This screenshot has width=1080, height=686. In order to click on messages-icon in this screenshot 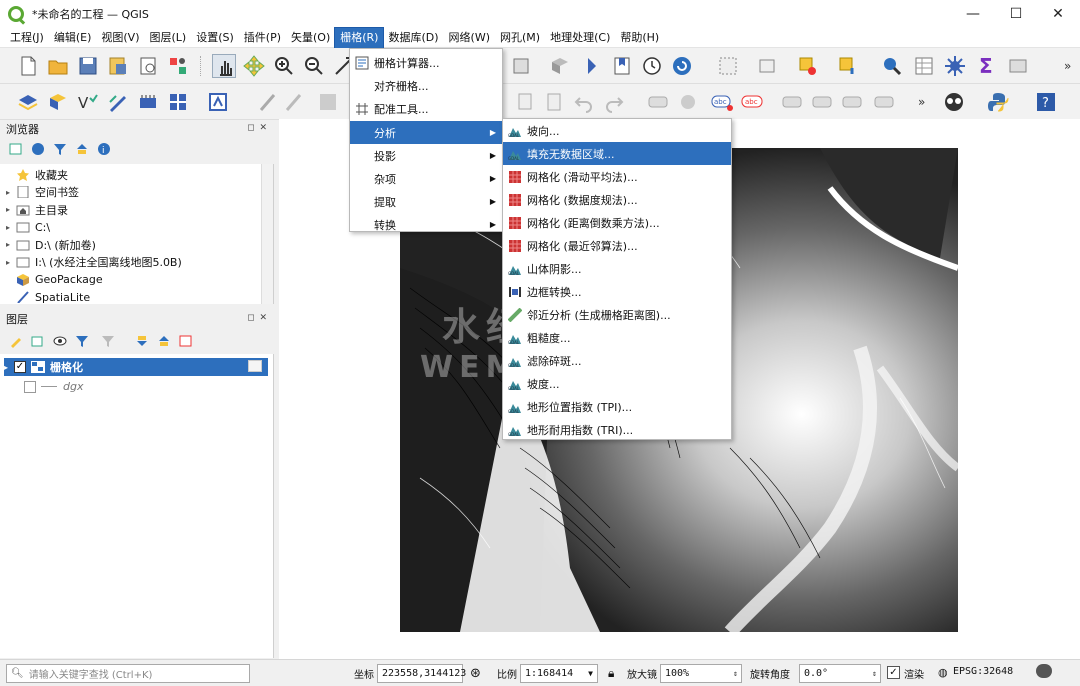, I will do `click(1044, 671)`.